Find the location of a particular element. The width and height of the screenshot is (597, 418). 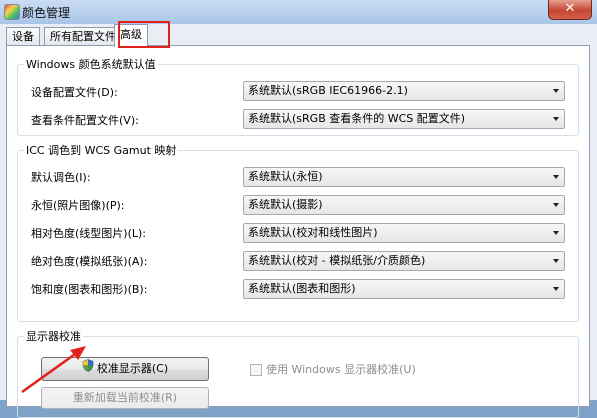

use-windows-calibration-checkbox: 使用 Windows 显示器校准(U) is located at coordinates (333, 369).